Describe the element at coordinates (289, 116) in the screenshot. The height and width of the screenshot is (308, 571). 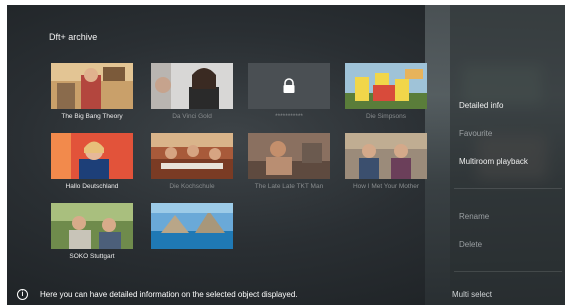
I see `tile-caption: ***********` at that location.